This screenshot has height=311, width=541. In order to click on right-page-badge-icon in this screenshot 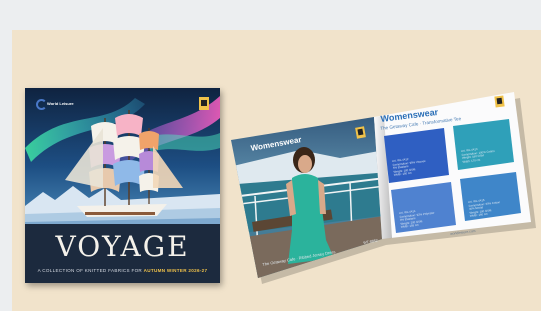, I will do `click(499, 101)`.